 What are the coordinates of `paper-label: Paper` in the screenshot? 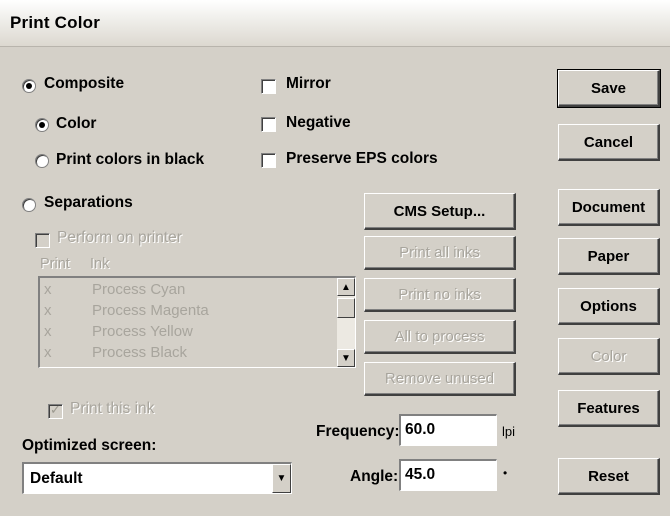 It's located at (608, 256).